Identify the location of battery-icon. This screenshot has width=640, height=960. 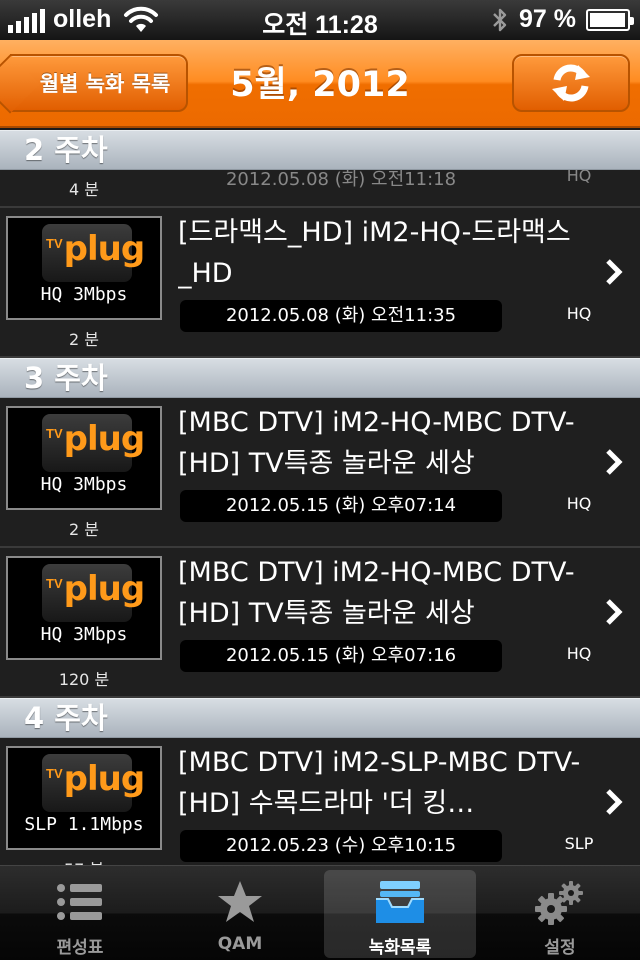
(610, 19).